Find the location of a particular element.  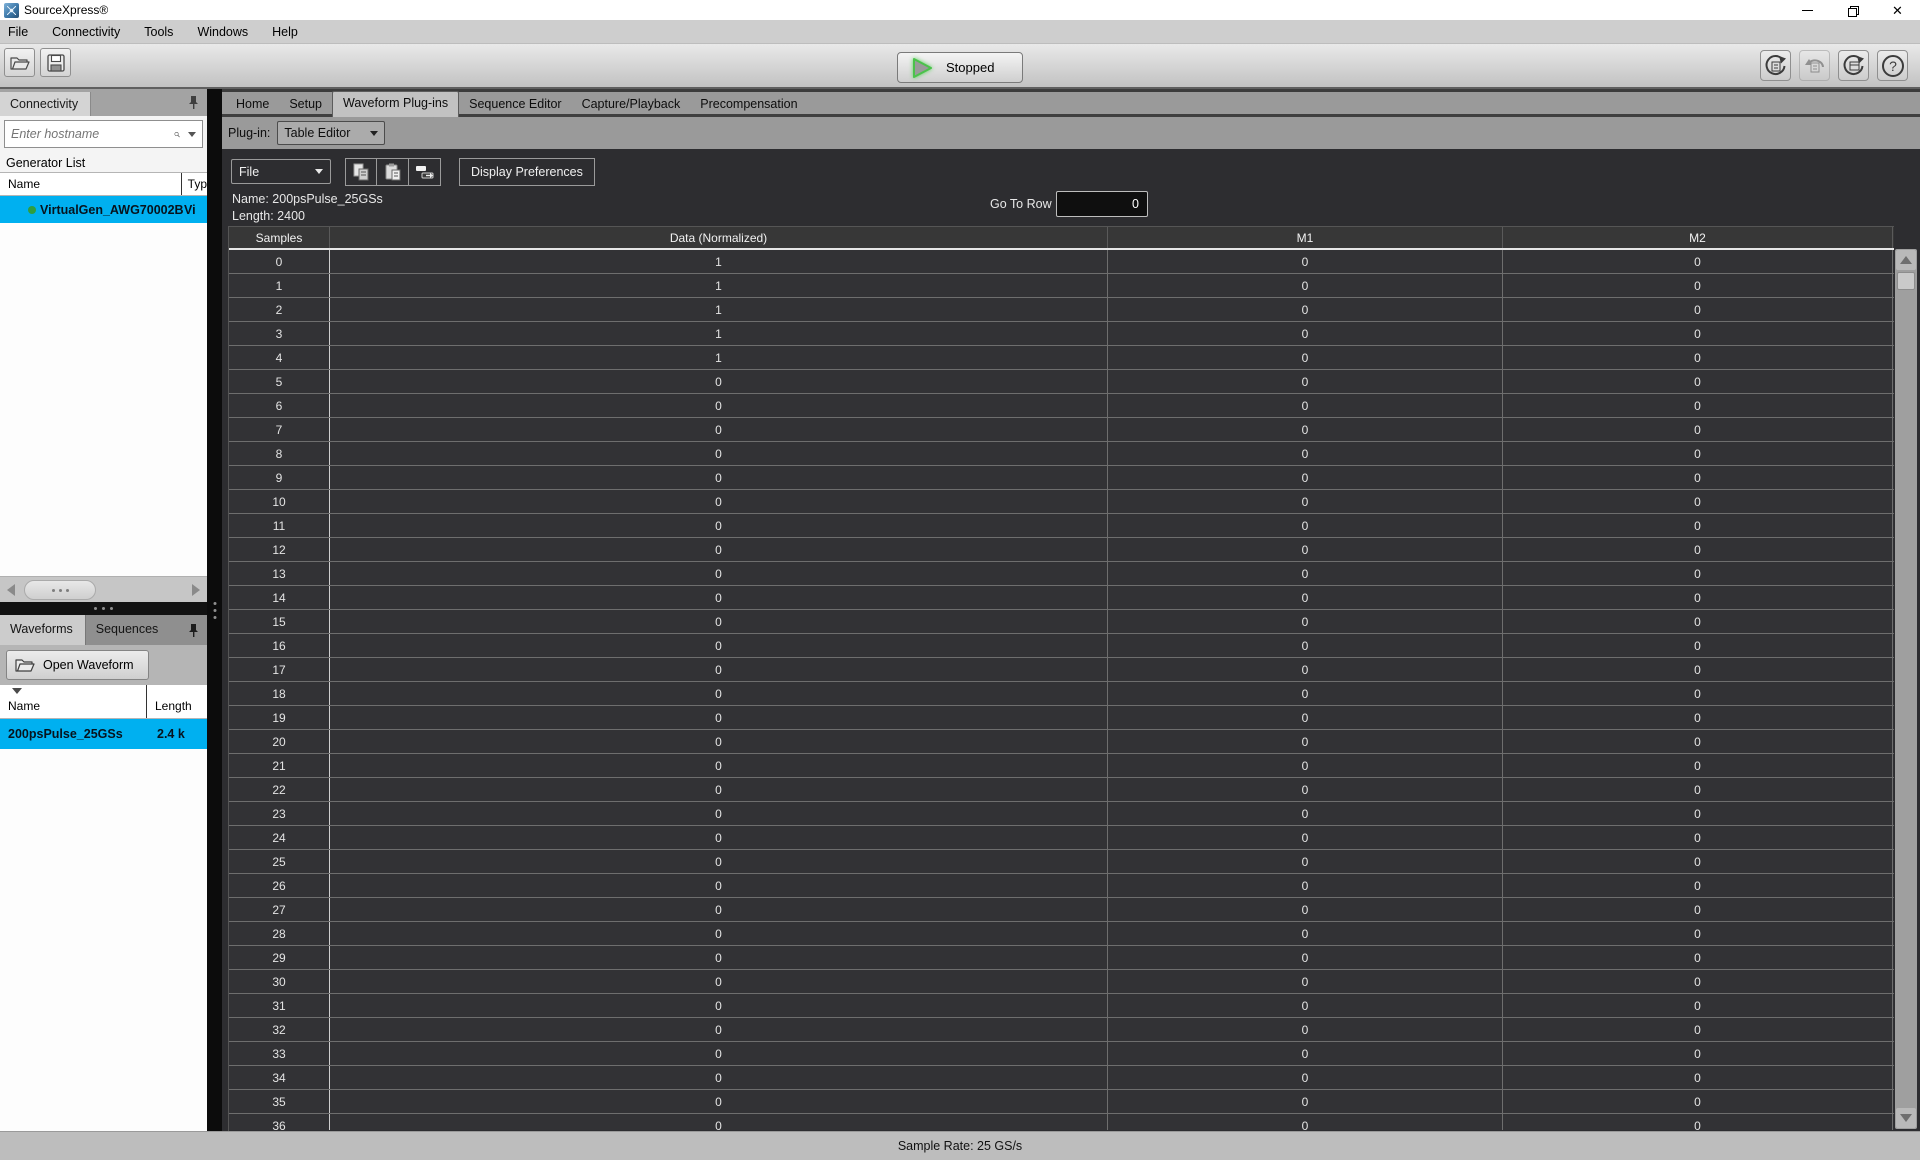

hostname-search-input is located at coordinates (92, 134).